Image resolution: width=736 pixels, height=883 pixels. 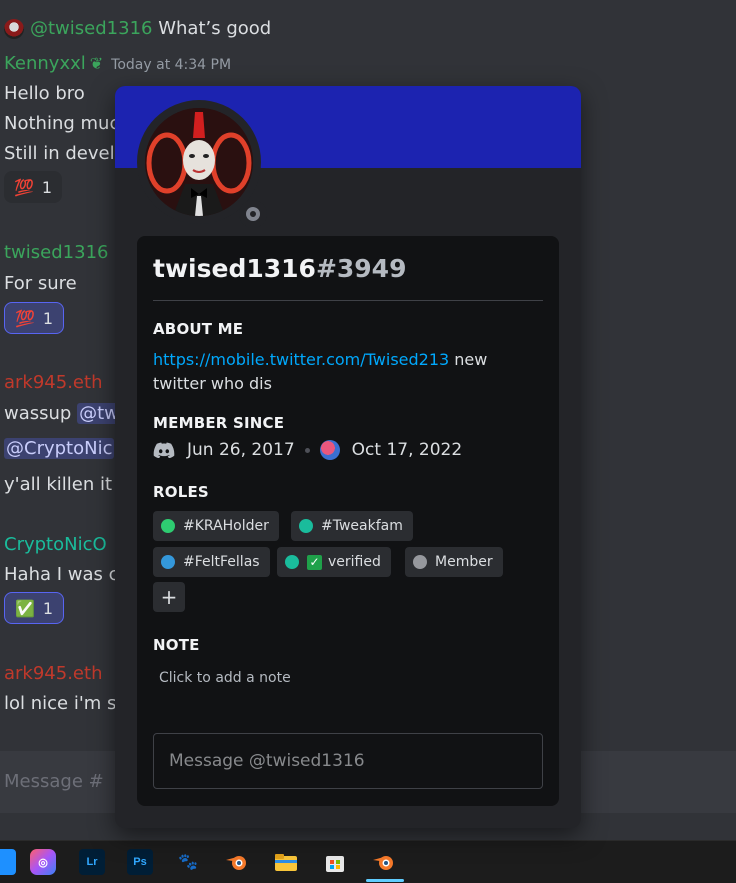 I want to click on profile-username: twised1316#3949, so click(x=279, y=268).